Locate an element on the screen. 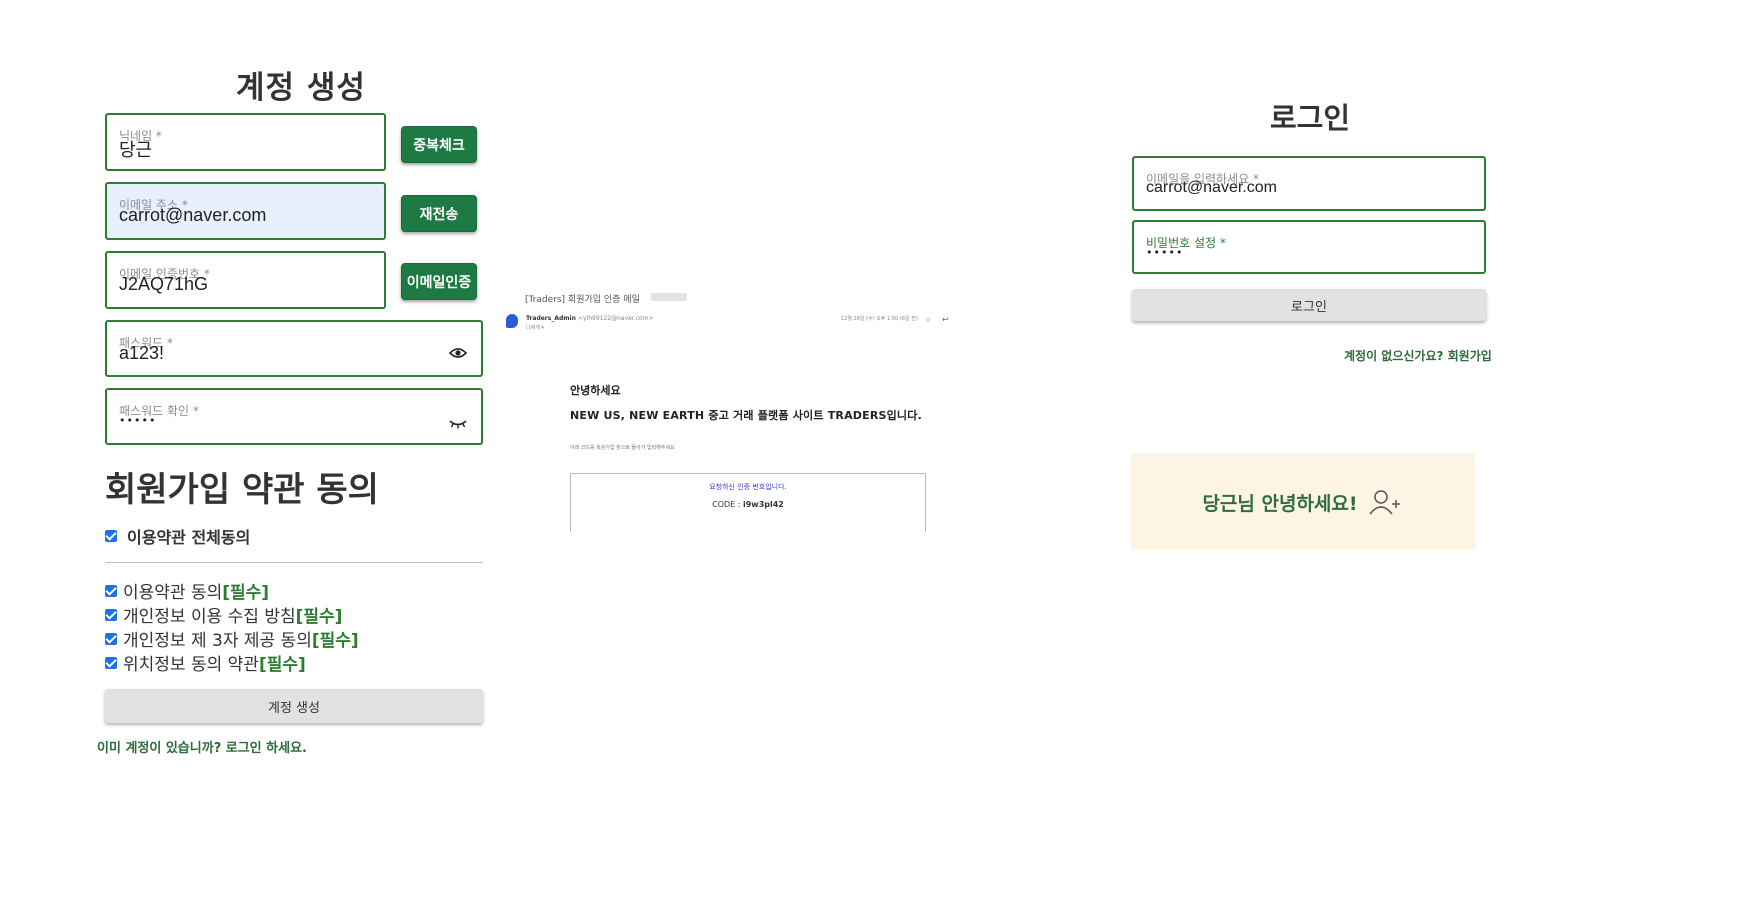  sender-name: Traders_Admin is located at coordinates (551, 318).